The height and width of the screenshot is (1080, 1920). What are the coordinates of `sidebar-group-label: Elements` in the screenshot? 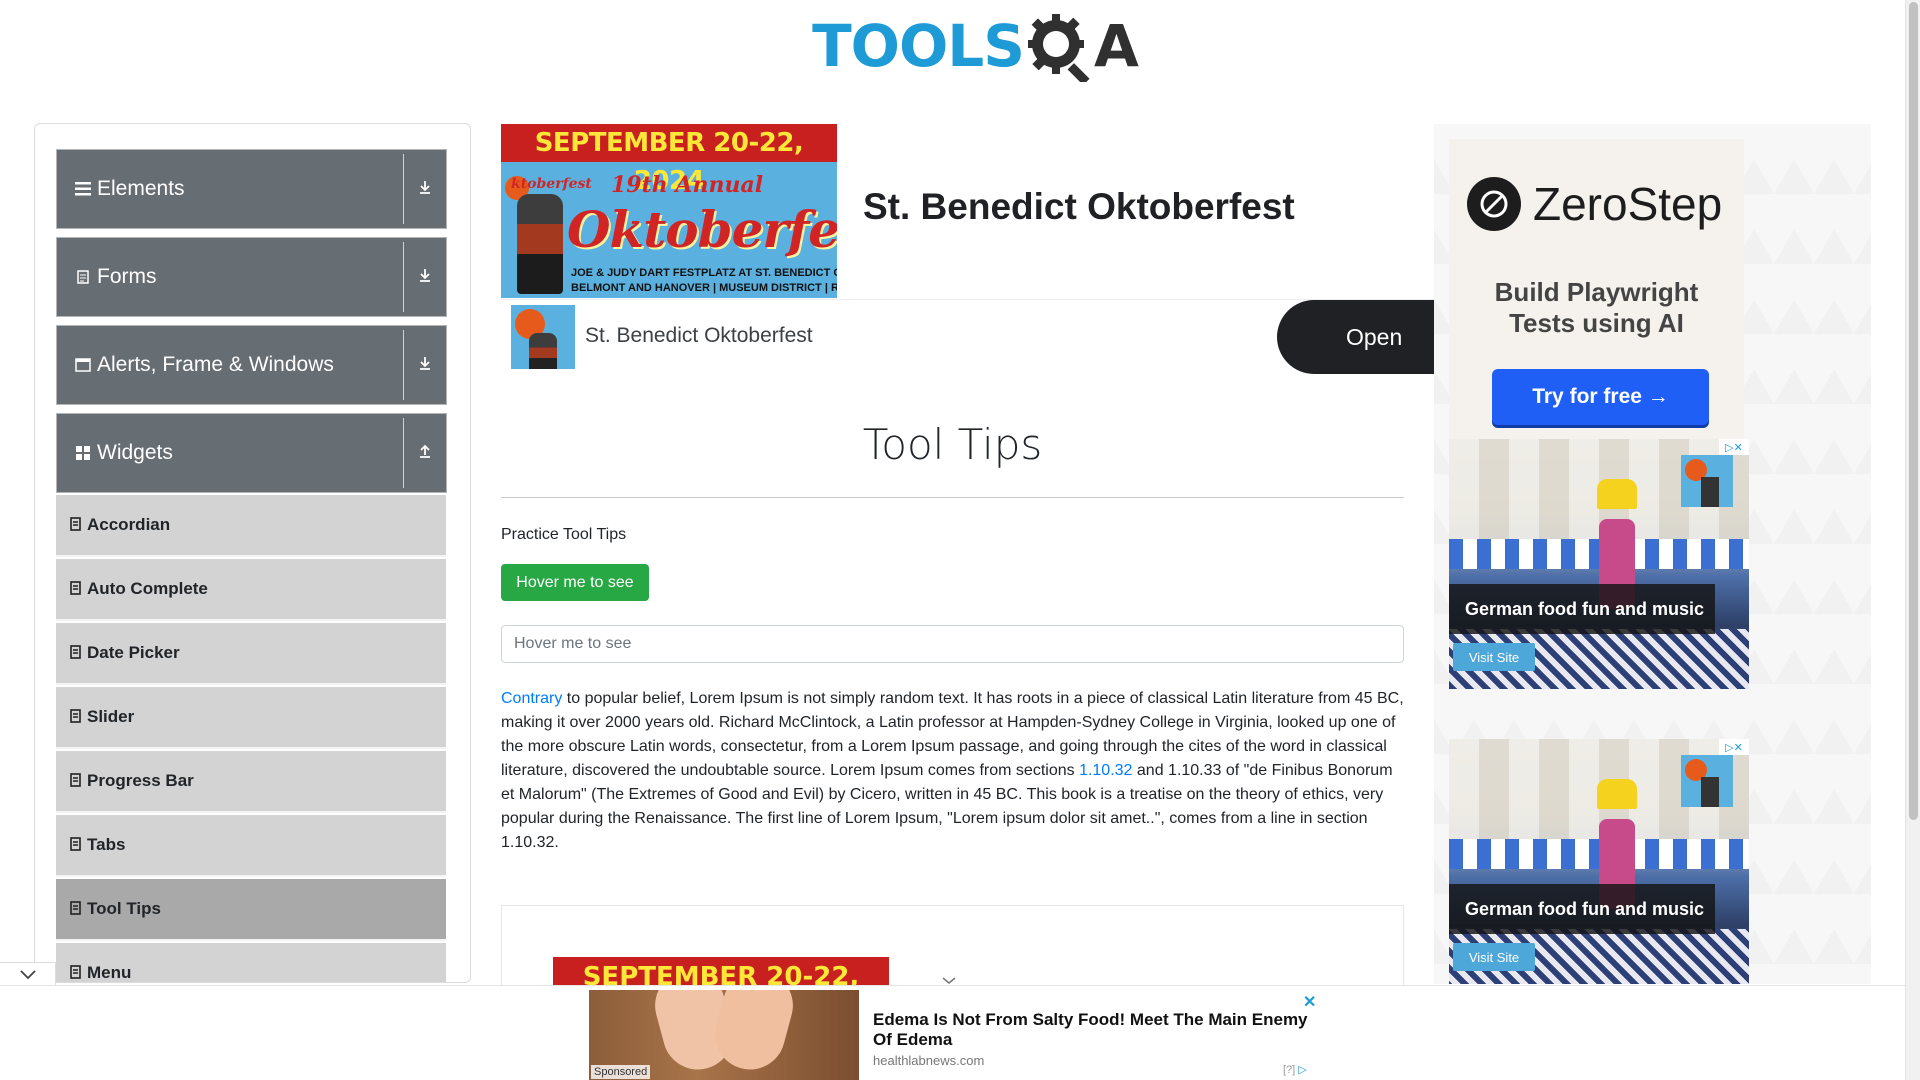 It's located at (141, 188).